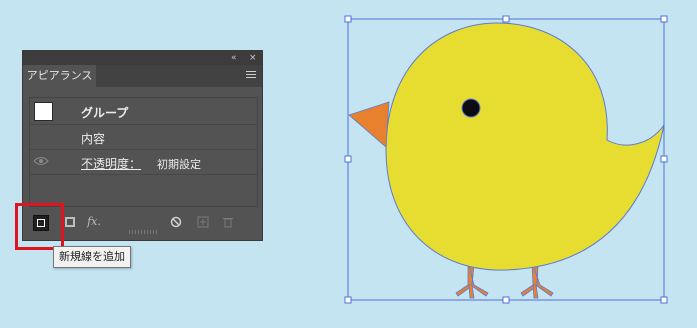  What do you see at coordinates (348, 300) in the screenshot?
I see `handle-bottom-left` at bounding box center [348, 300].